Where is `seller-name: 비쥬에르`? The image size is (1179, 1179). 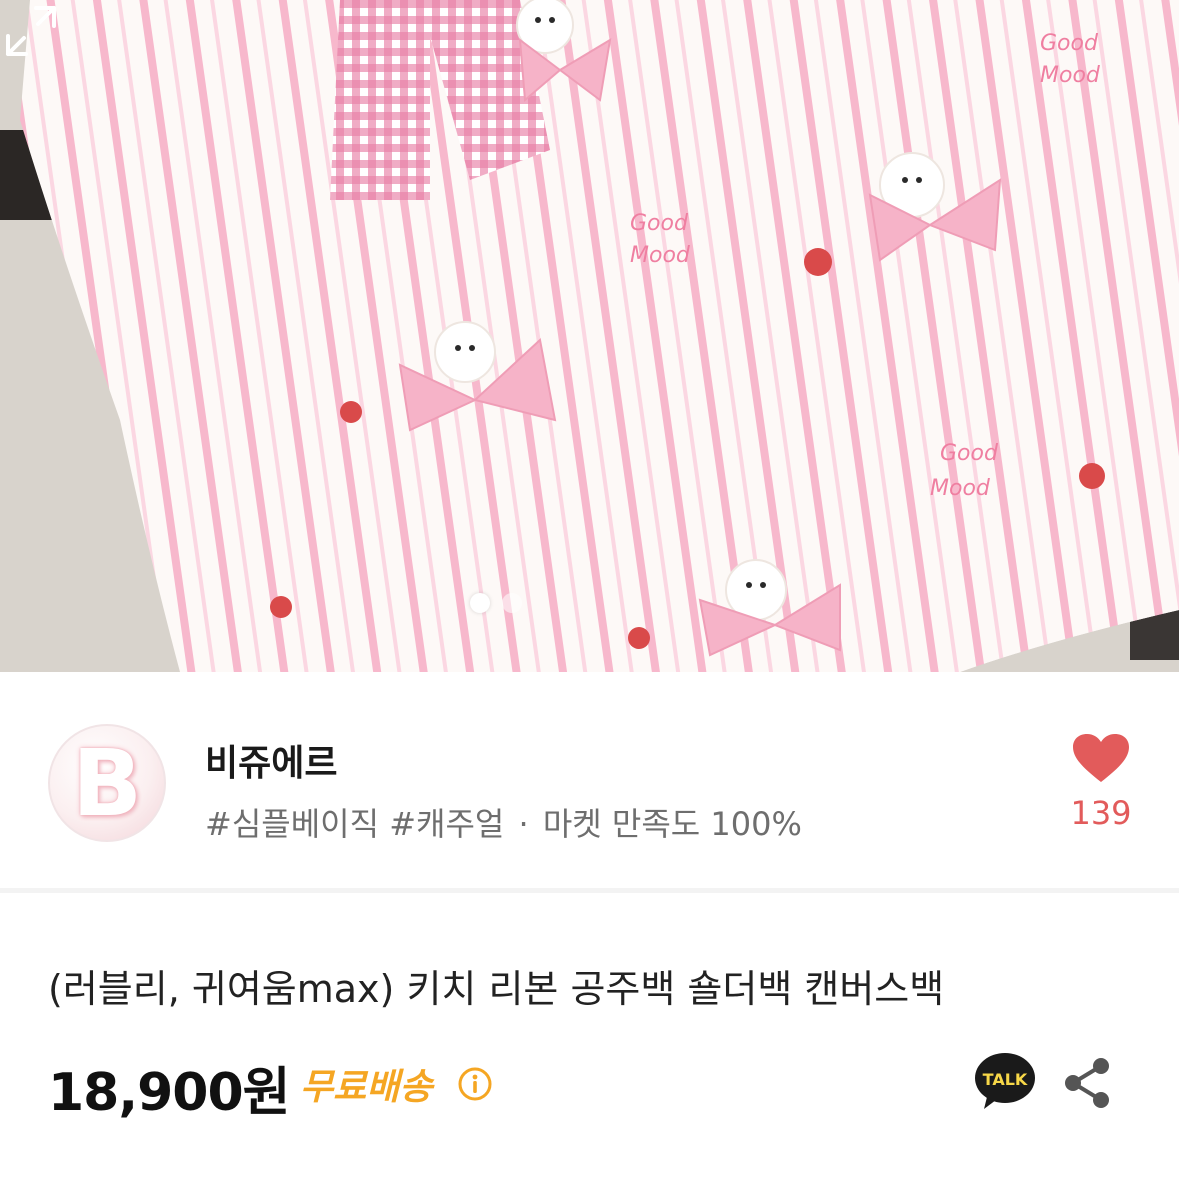
seller-name: 비쥬에르 is located at coordinates (271, 760).